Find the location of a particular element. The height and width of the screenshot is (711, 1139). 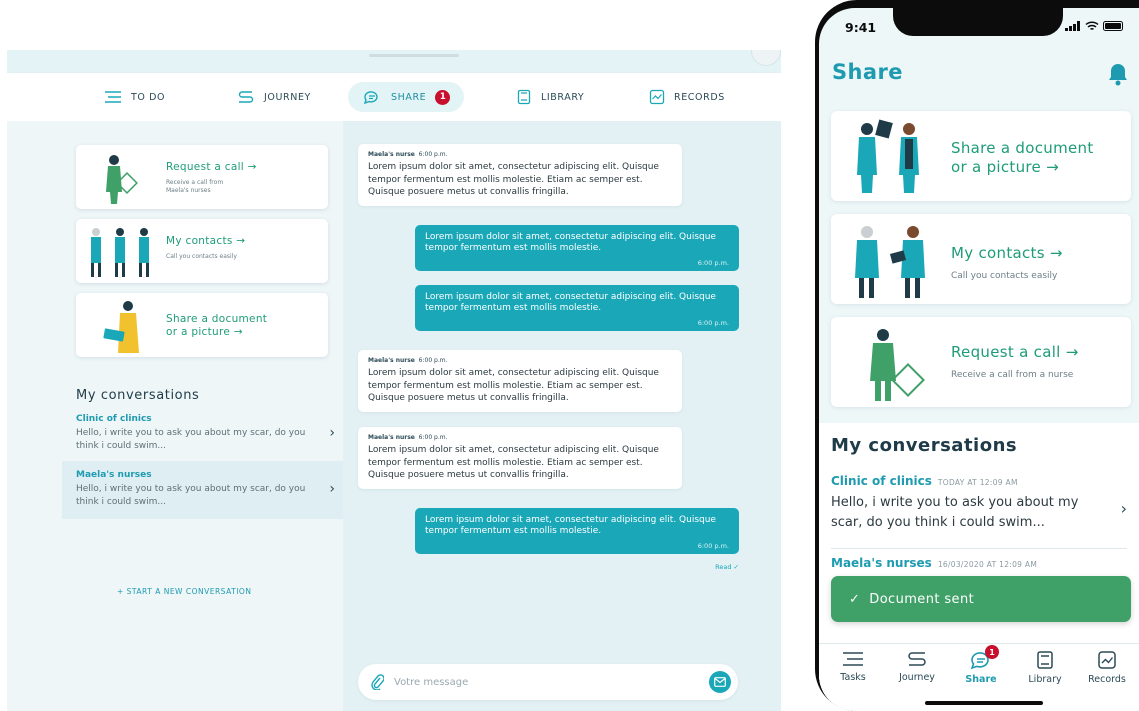

tab-todo: TO DO is located at coordinates (134, 97).